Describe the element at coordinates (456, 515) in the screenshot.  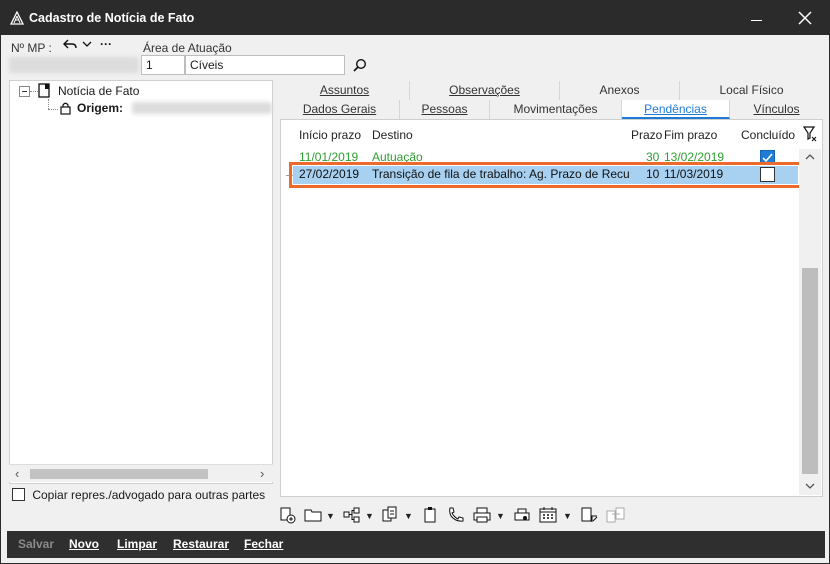
I see `phone-icon` at that location.